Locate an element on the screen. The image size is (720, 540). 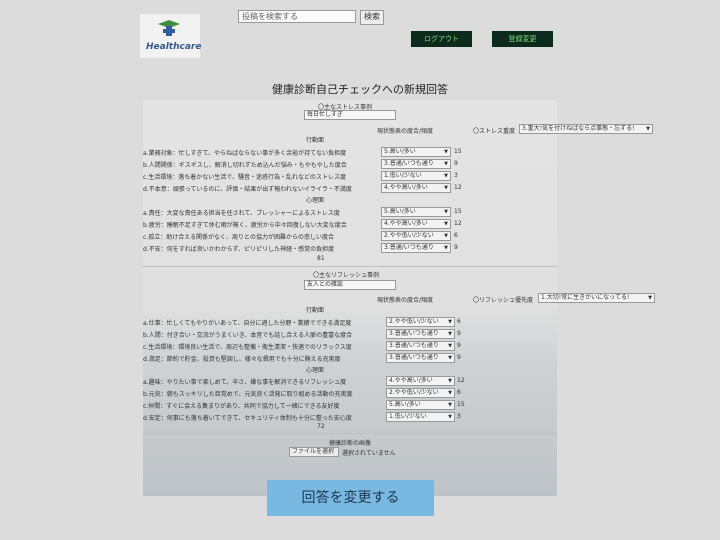
stress-example-input: 毎日忙しすぎ is located at coordinates (350, 115).